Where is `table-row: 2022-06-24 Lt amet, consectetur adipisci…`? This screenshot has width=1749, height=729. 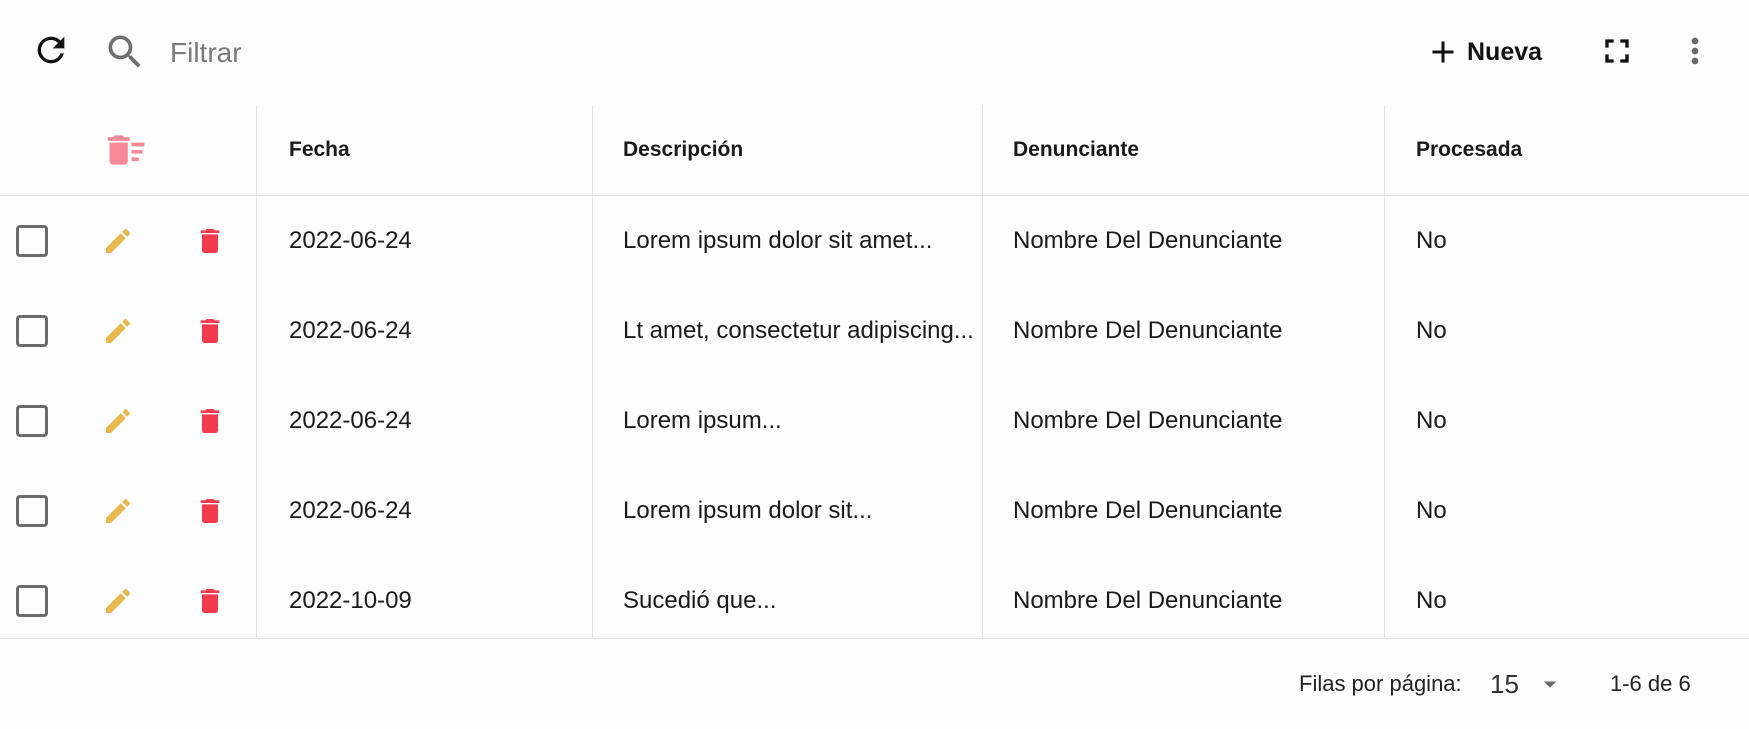 table-row: 2022-06-24 Lt amet, consectetur adipisci… is located at coordinates (874, 331).